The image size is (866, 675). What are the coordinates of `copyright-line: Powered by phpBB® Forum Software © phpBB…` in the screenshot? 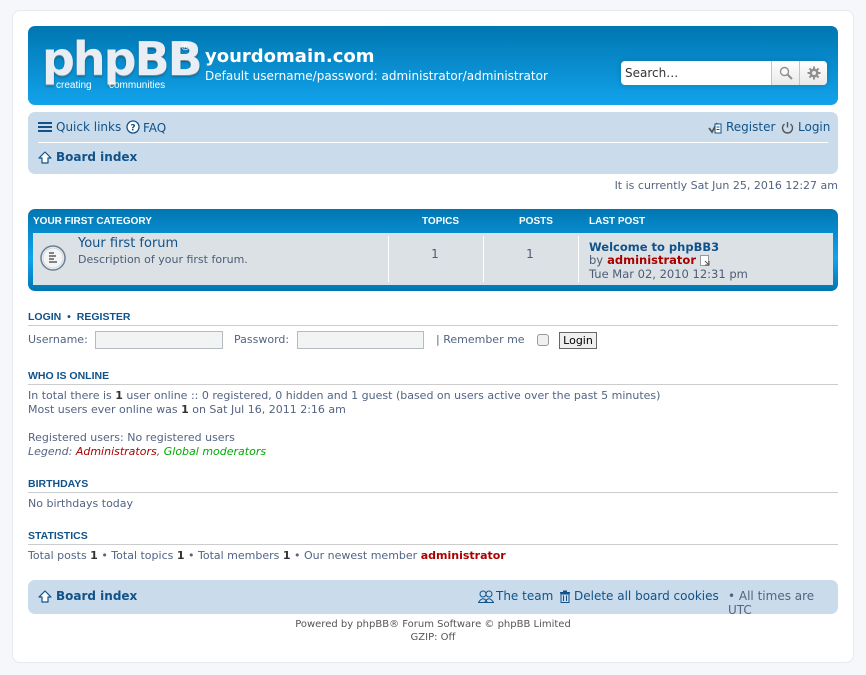 It's located at (433, 624).